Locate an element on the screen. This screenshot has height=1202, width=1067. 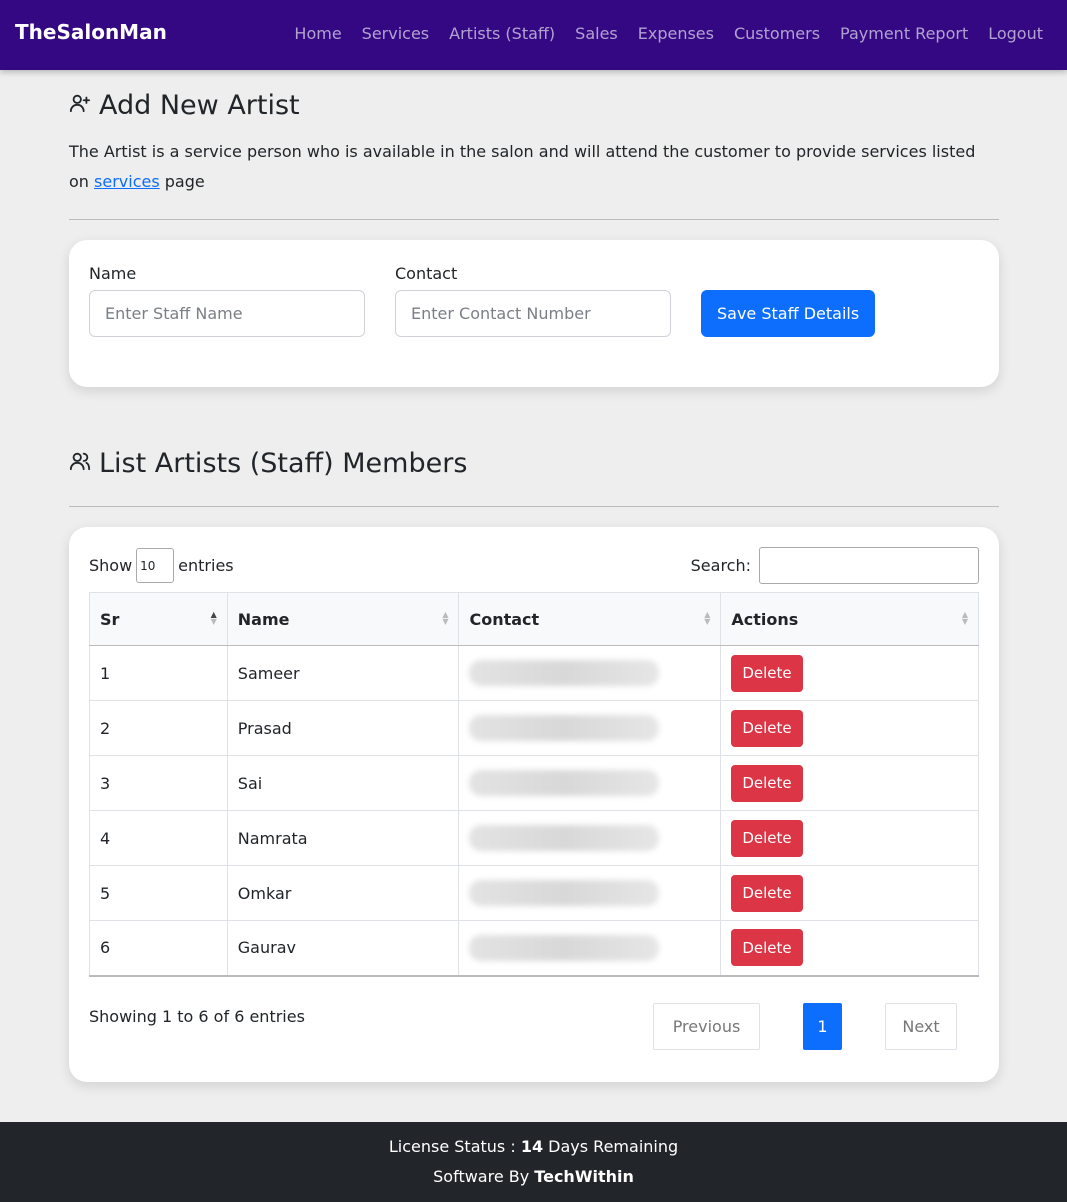
previous-page-button: Previous is located at coordinates (706, 1026).